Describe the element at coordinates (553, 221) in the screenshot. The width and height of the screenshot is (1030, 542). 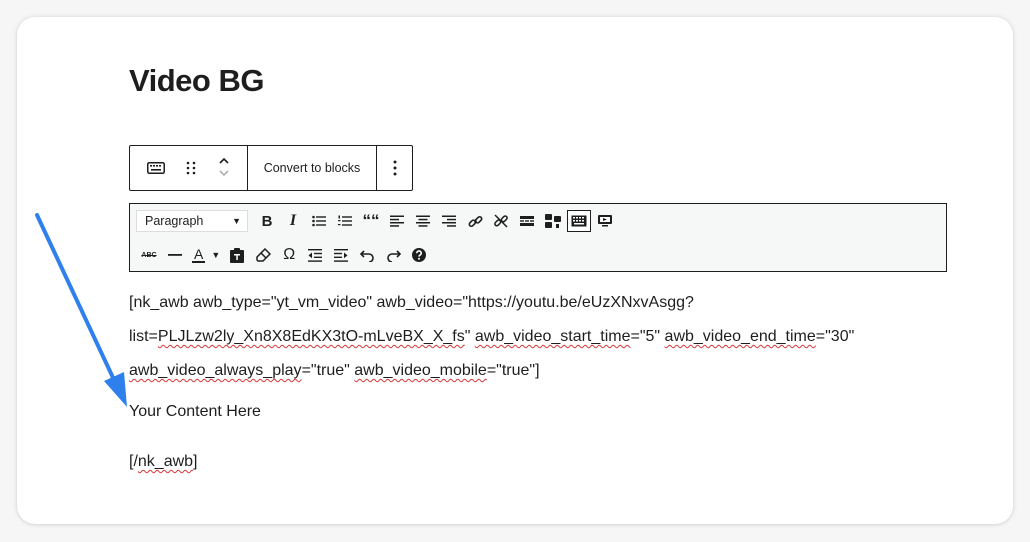
I see `toolbar-toggle-icon` at that location.